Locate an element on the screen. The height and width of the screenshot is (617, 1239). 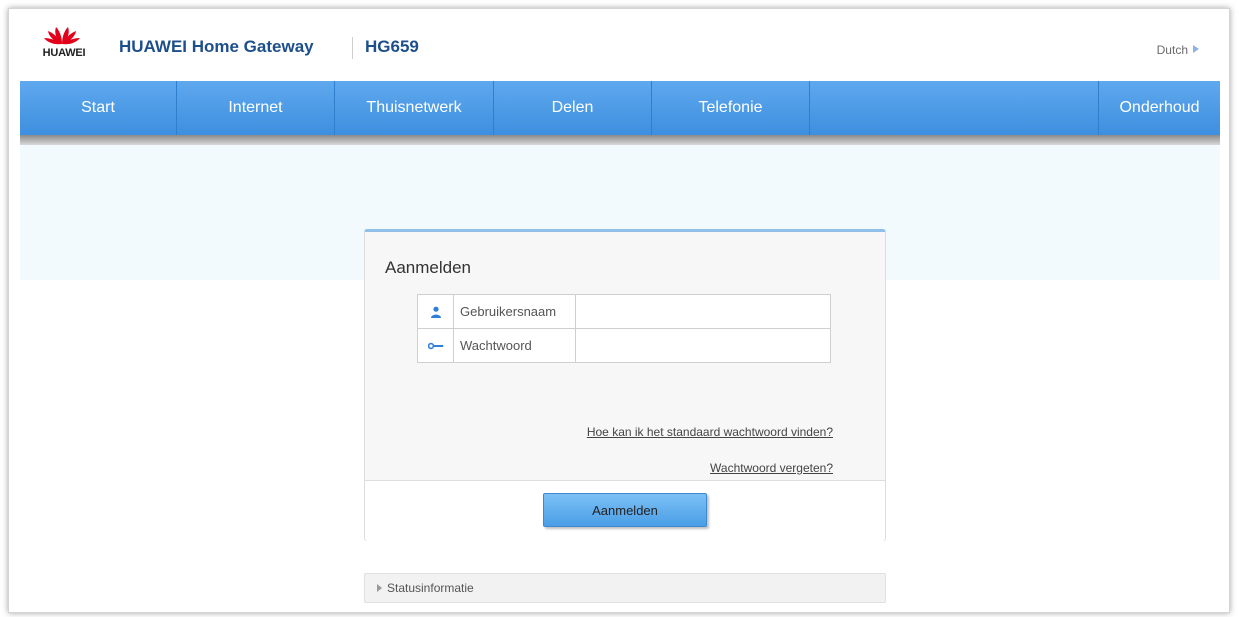
login-button: Aanmelden is located at coordinates (625, 510).